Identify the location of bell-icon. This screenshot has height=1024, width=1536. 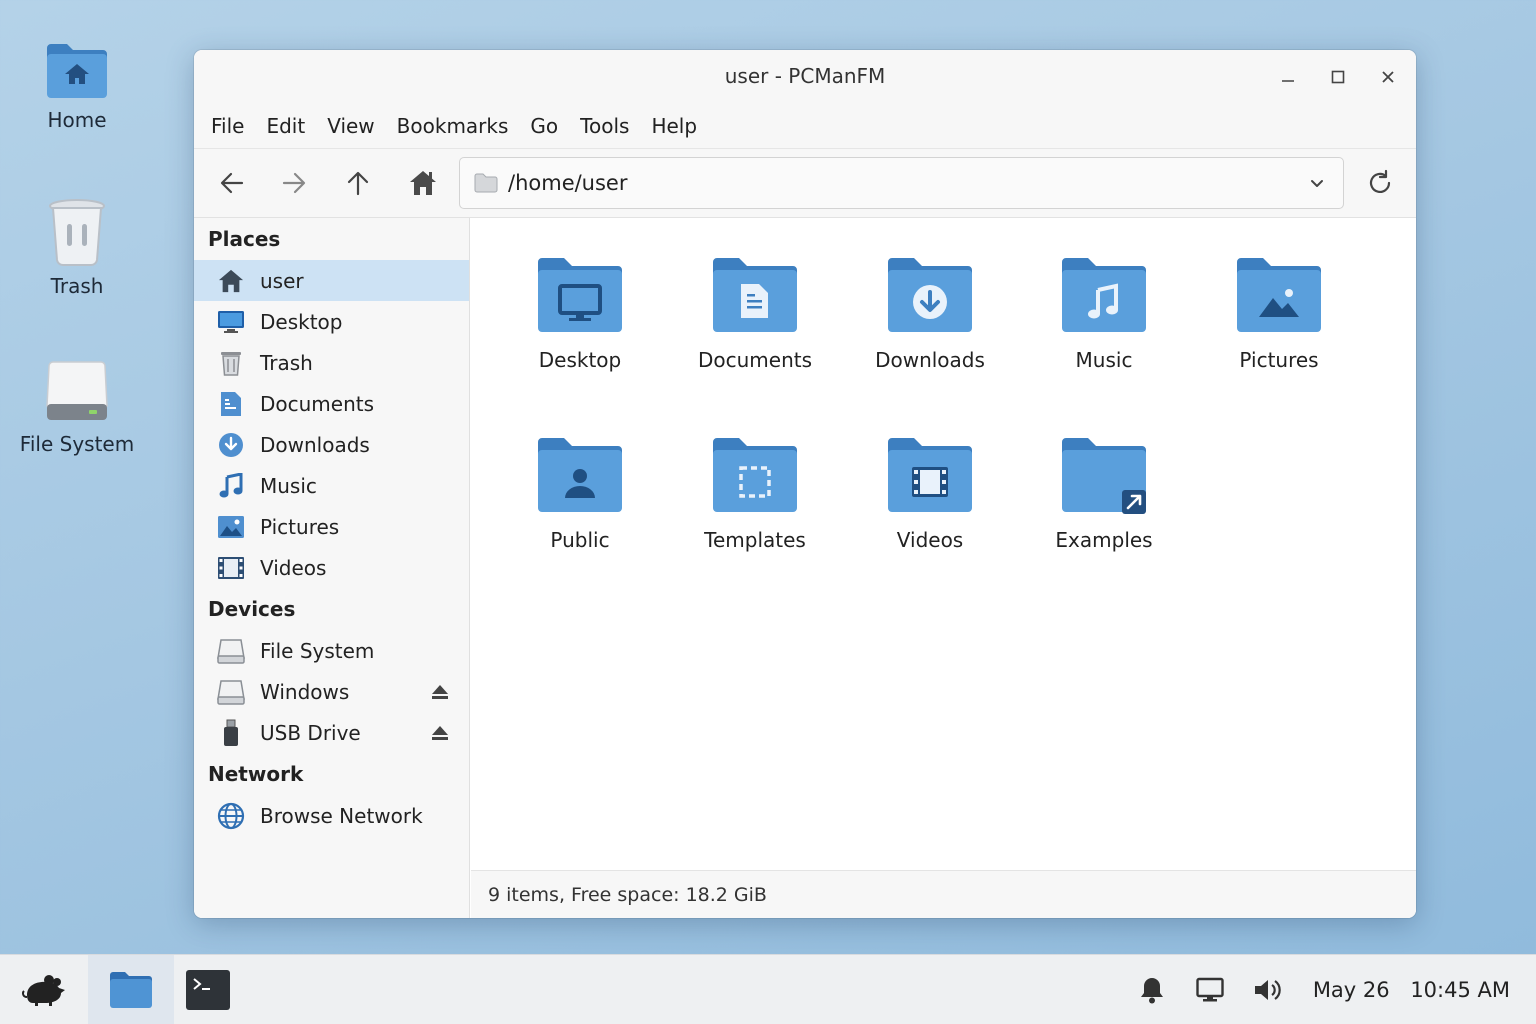
(1151, 991).